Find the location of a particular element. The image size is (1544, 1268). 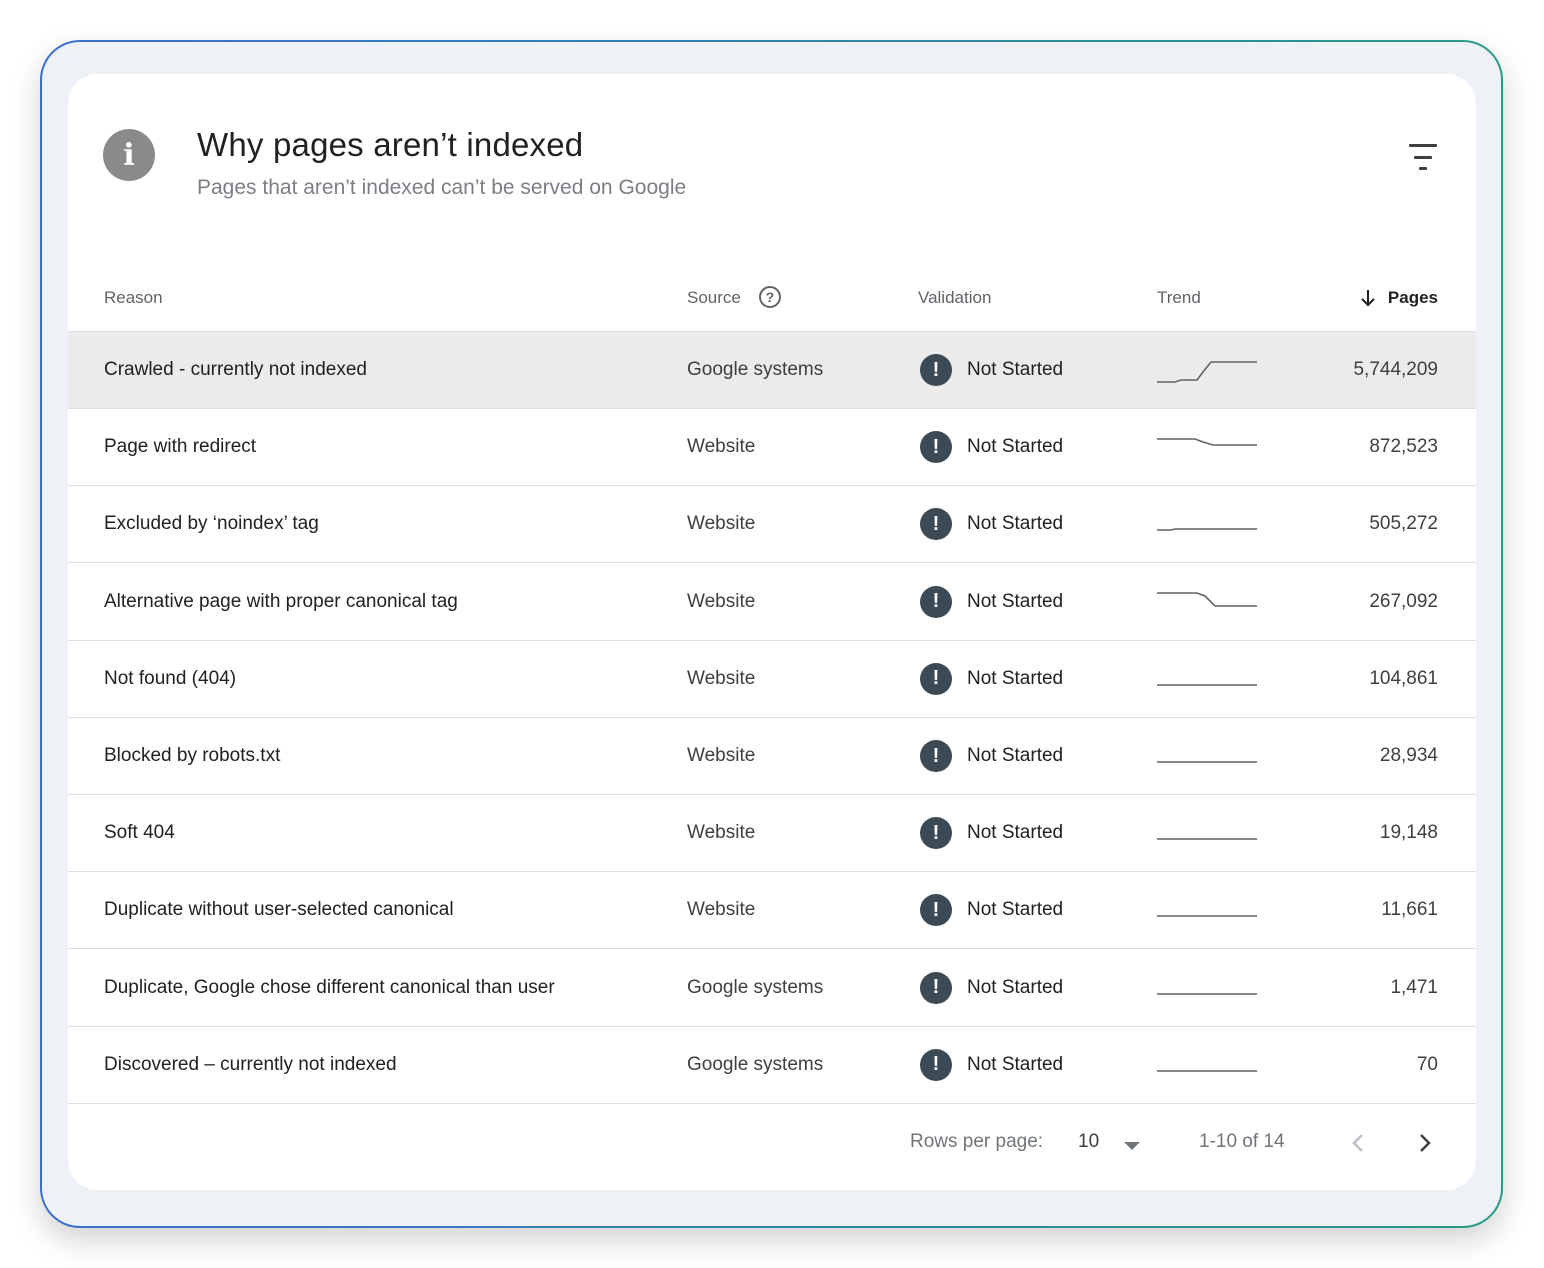

caret-down-icon is located at coordinates (1132, 1146).